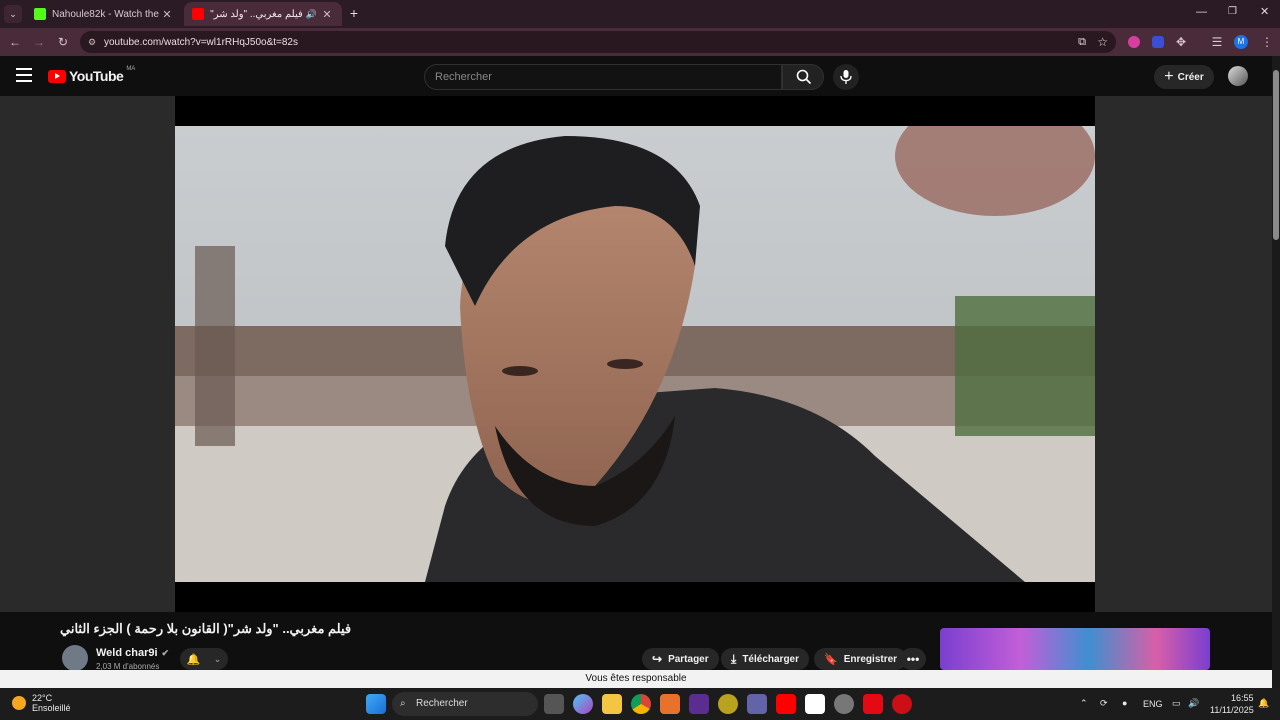  I want to click on reading-list-icon: ☰, so click(1217, 42).